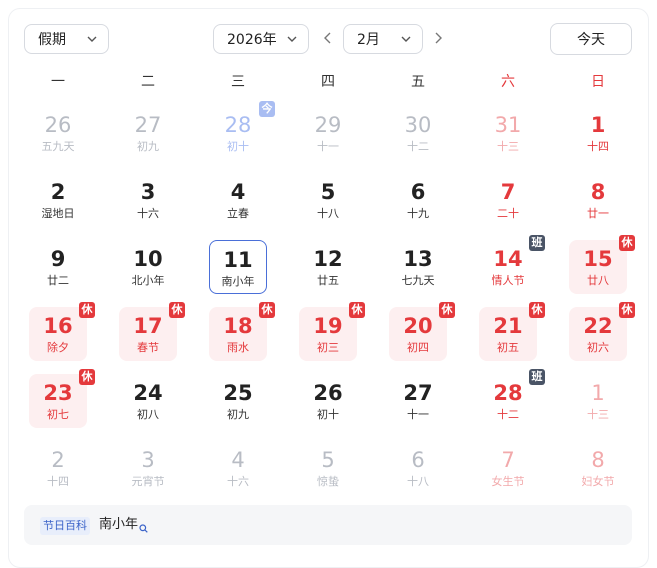 The width and height of the screenshot is (657, 568). What do you see at coordinates (238, 347) in the screenshot?
I see `lunar-date-label: 雨水` at bounding box center [238, 347].